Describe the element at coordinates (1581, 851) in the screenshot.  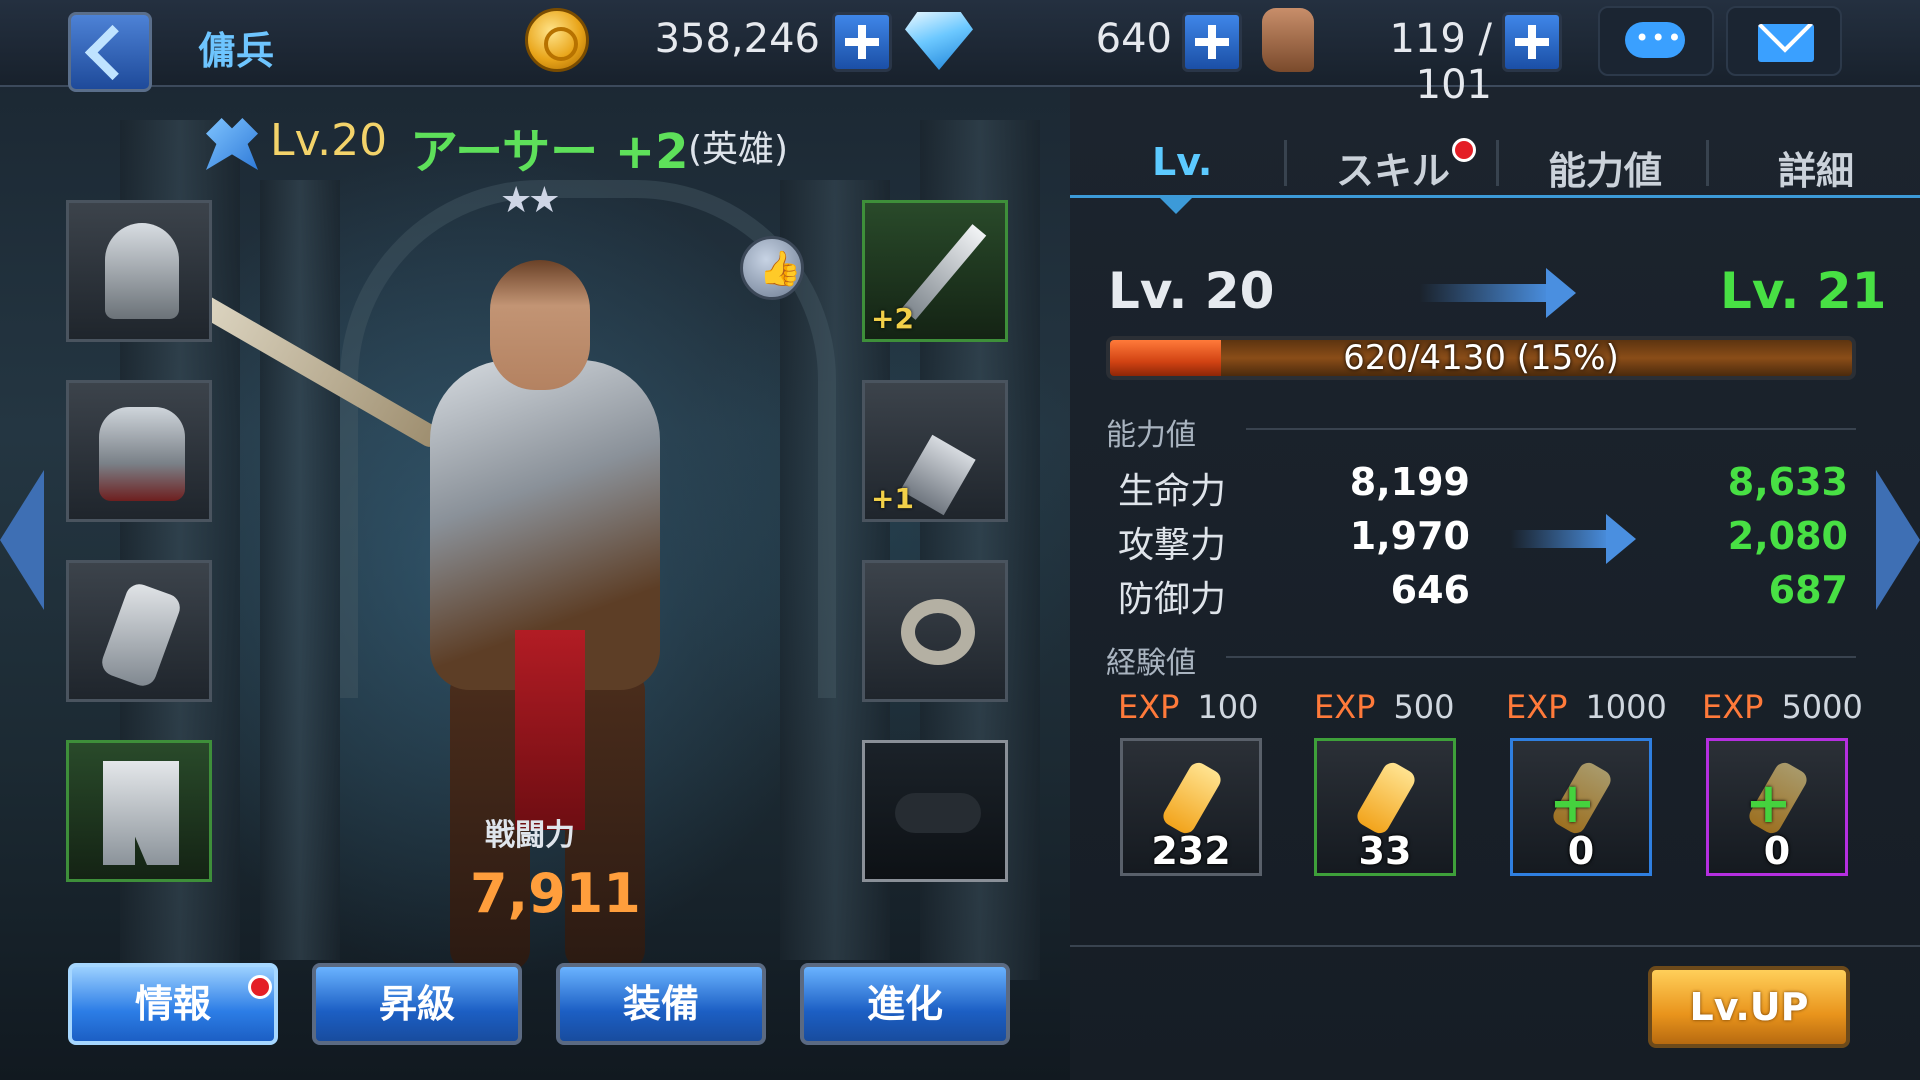
I see `potion-count: 0` at that location.